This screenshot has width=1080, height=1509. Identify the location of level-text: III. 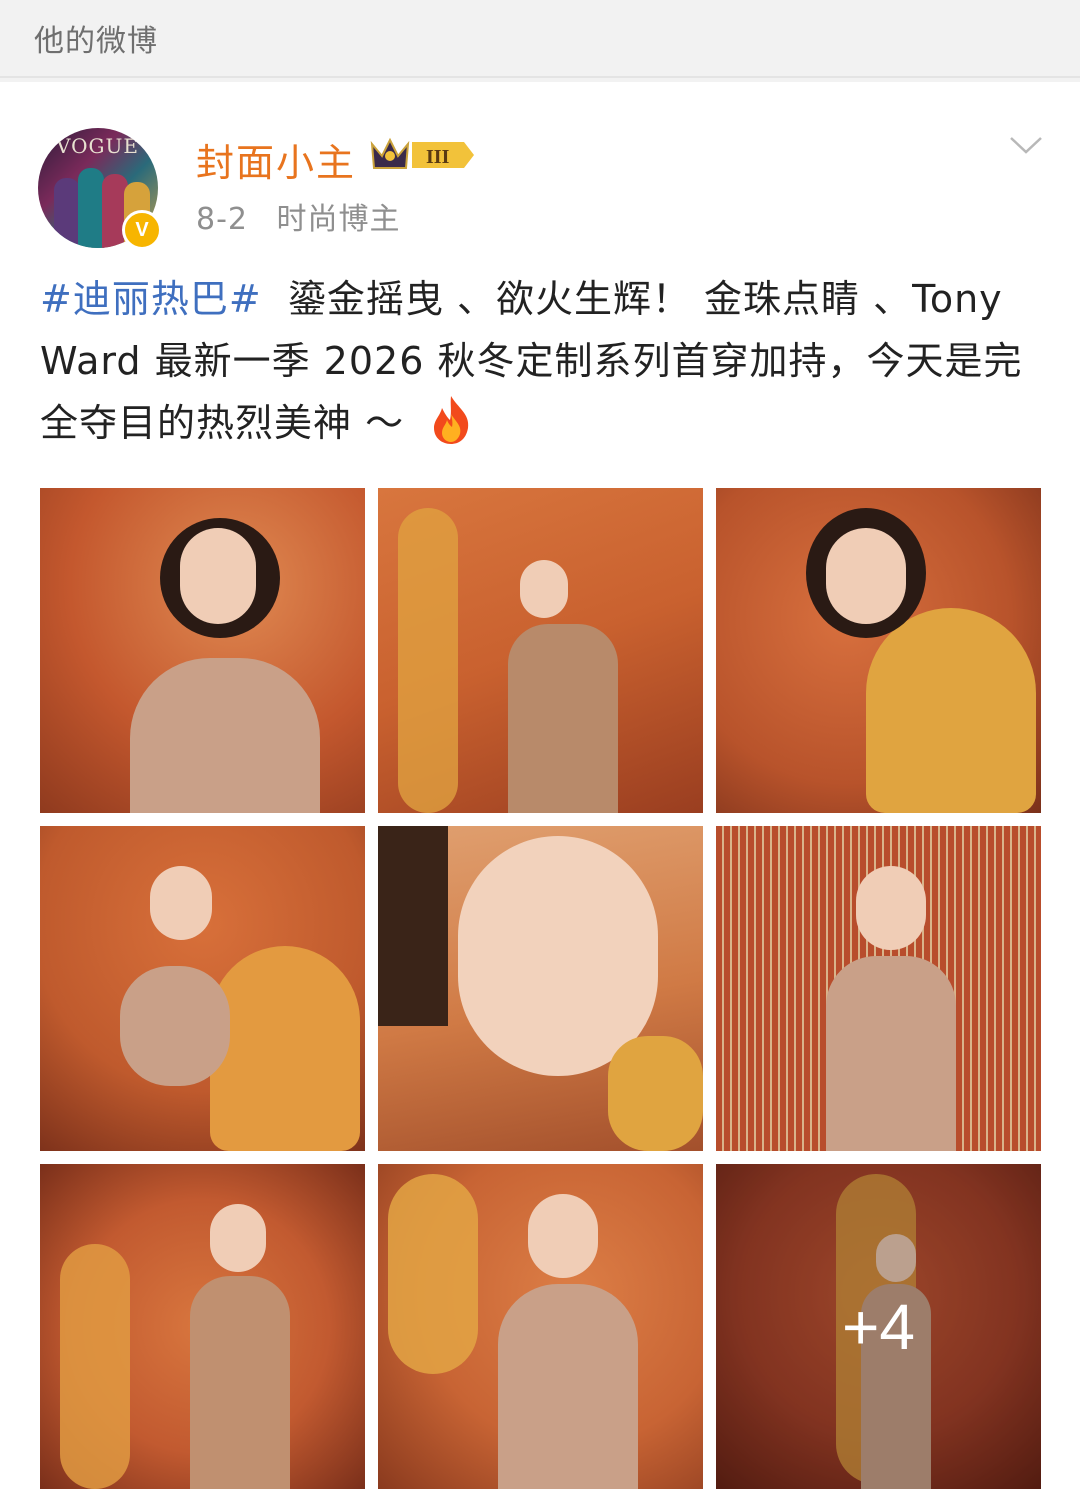
(438, 157).